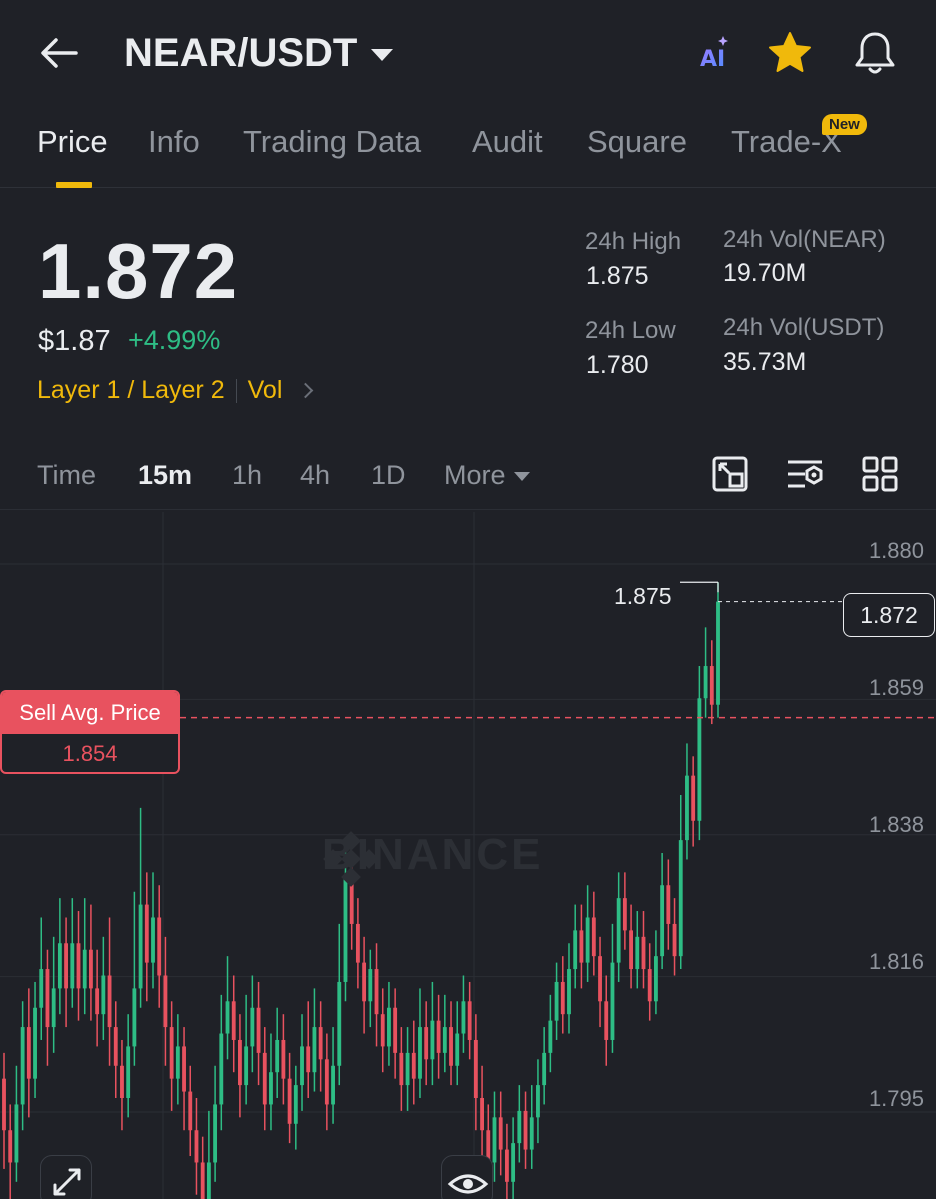  Describe the element at coordinates (265, 390) in the screenshot. I see `tag-vol: Vol` at that location.